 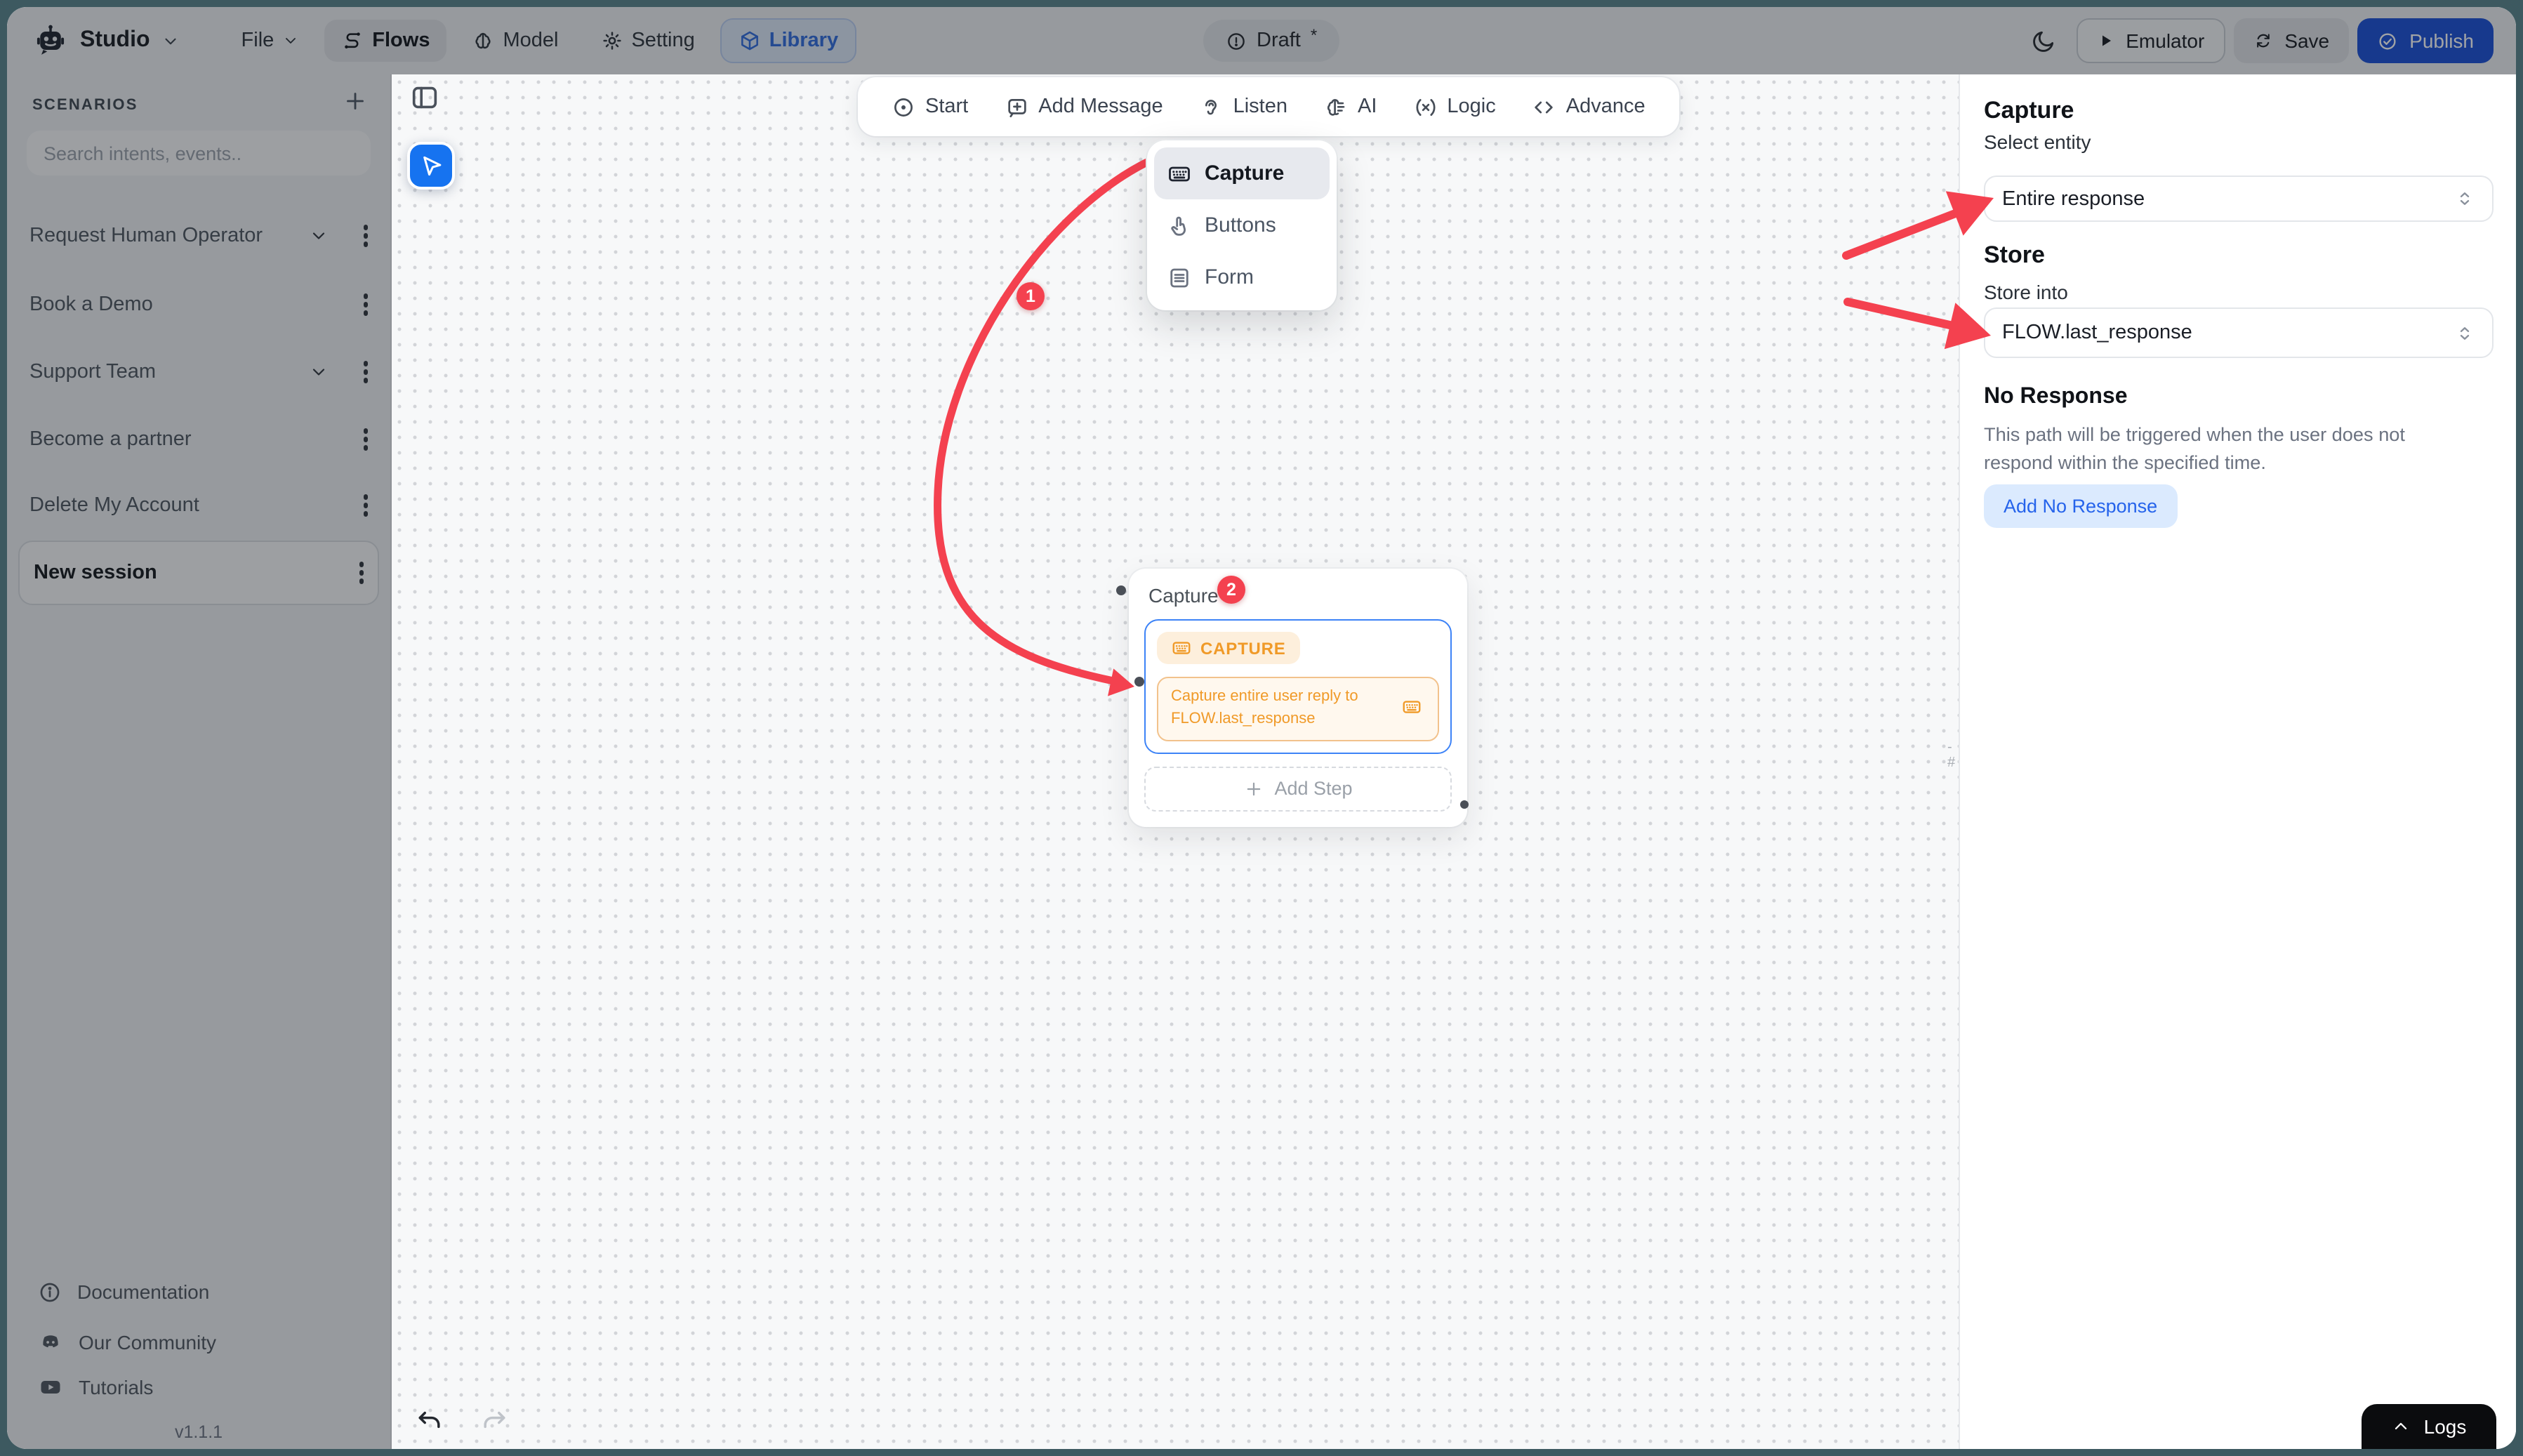 I want to click on toolbar-add-message: Add Message, so click(x=1084, y=107).